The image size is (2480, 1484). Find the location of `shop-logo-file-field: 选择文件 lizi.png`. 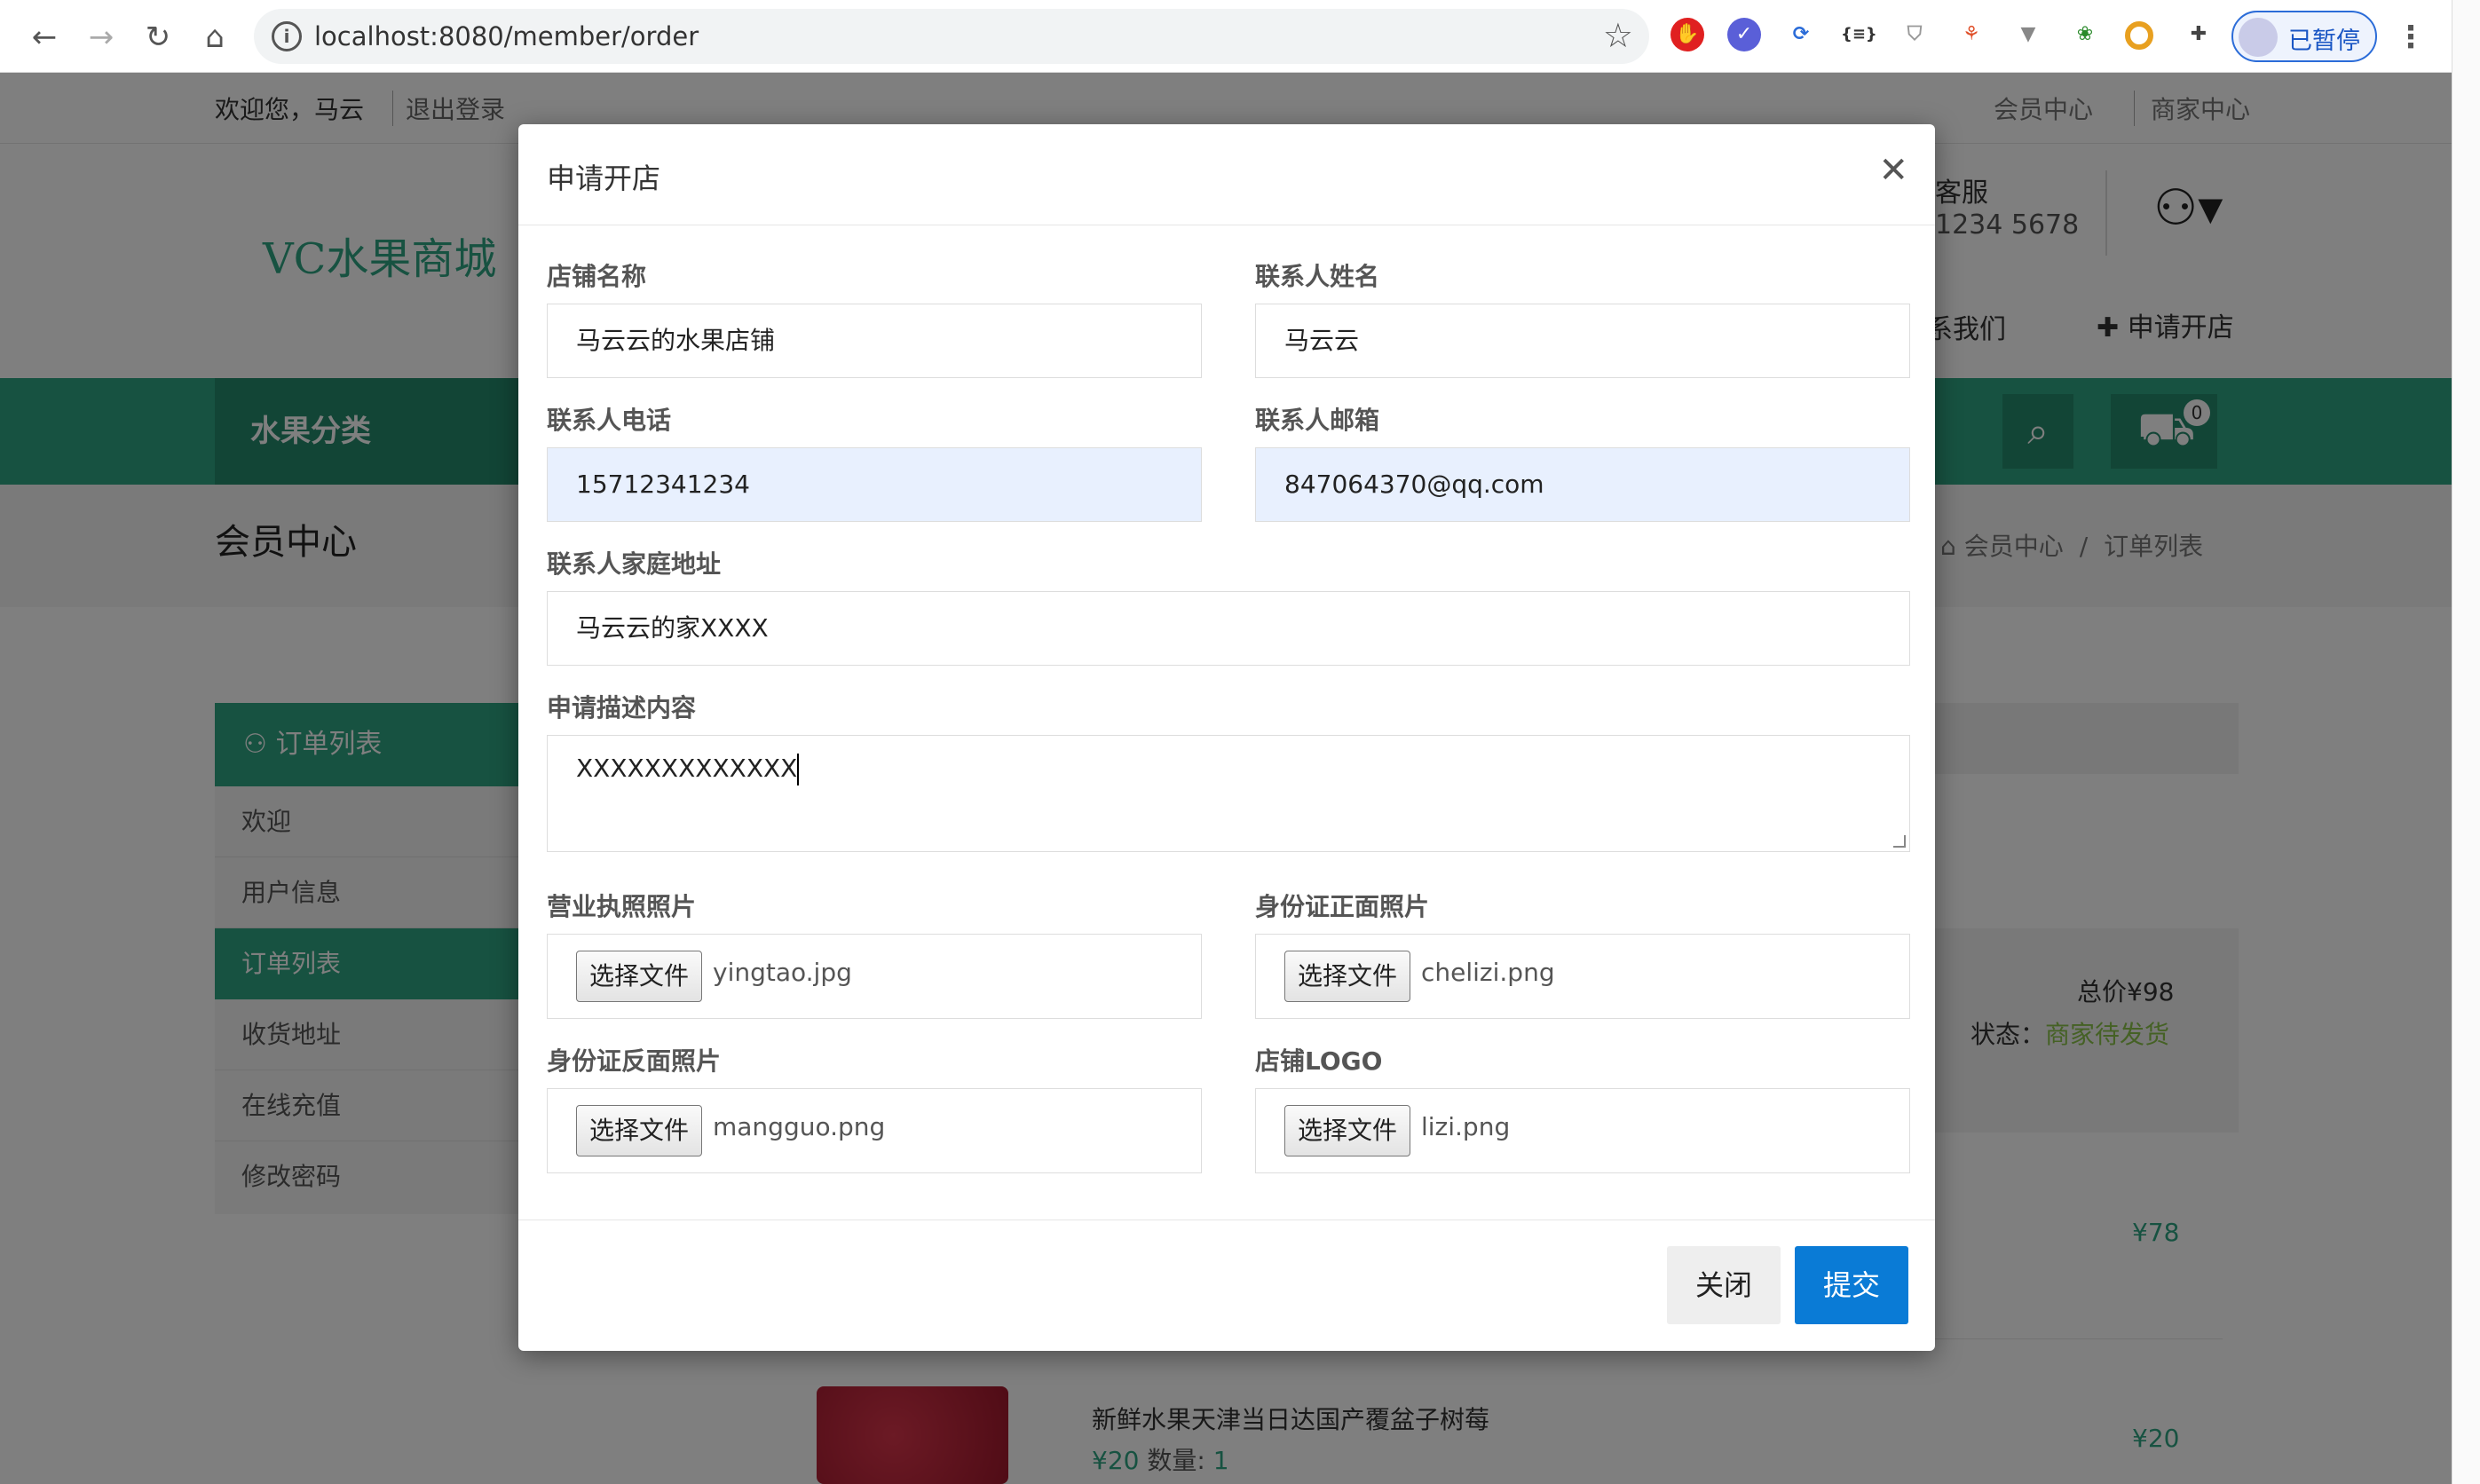

shop-logo-file-field: 选择文件 lizi.png is located at coordinates (1583, 1130).